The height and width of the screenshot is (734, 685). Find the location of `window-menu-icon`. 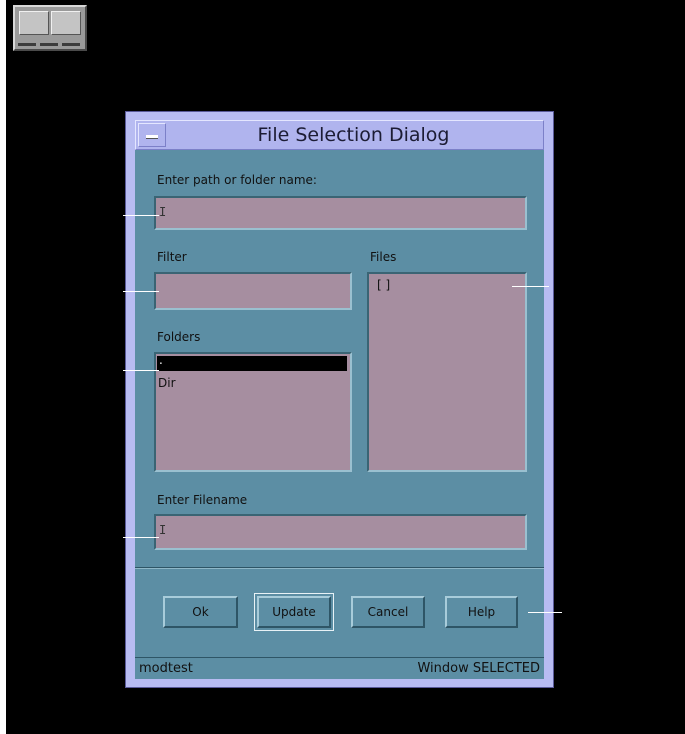

window-menu-icon is located at coordinates (152, 137).